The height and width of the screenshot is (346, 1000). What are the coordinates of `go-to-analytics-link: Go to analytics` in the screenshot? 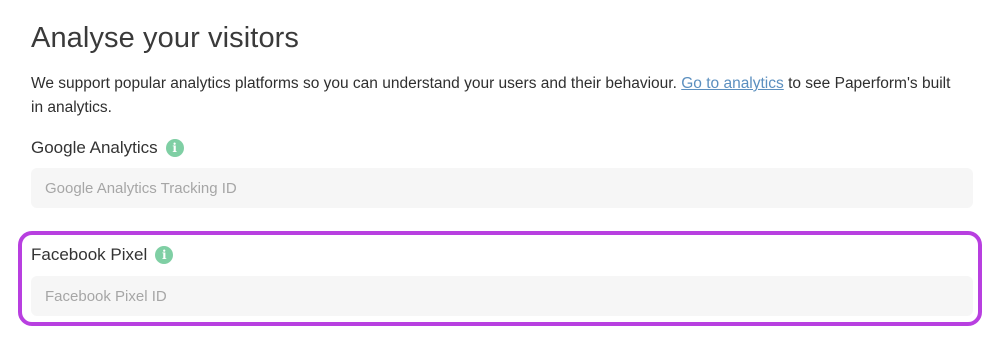 It's located at (732, 83).